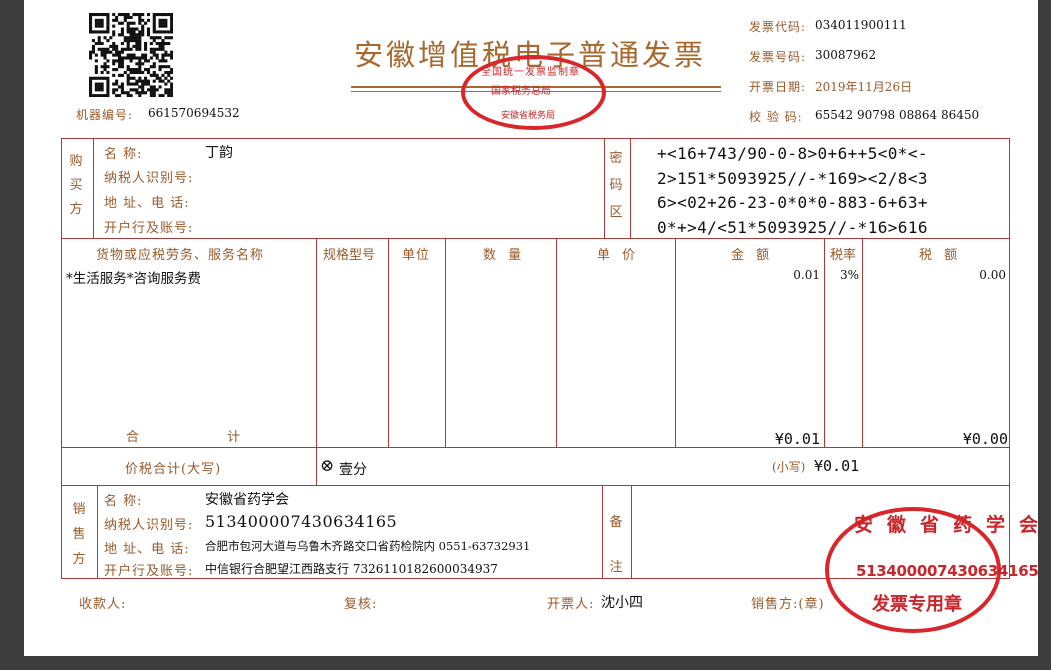  I want to click on seller-bank: 中信银行合肥望江西路支行 7326110182600034937, so click(351, 569).